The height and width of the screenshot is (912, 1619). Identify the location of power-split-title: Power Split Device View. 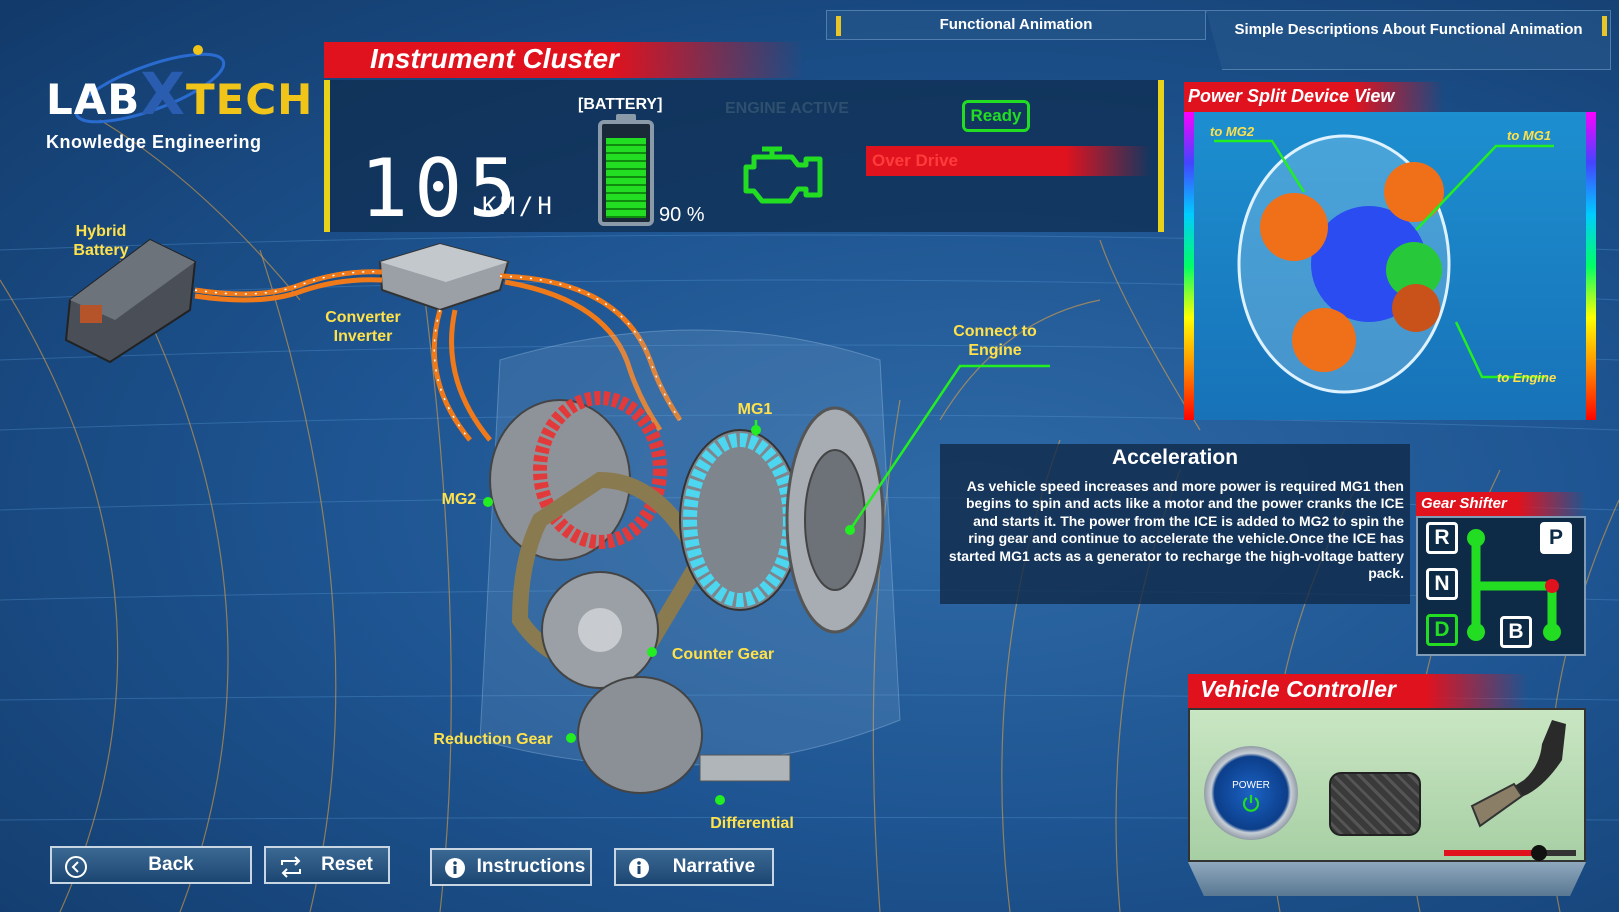
(1291, 96).